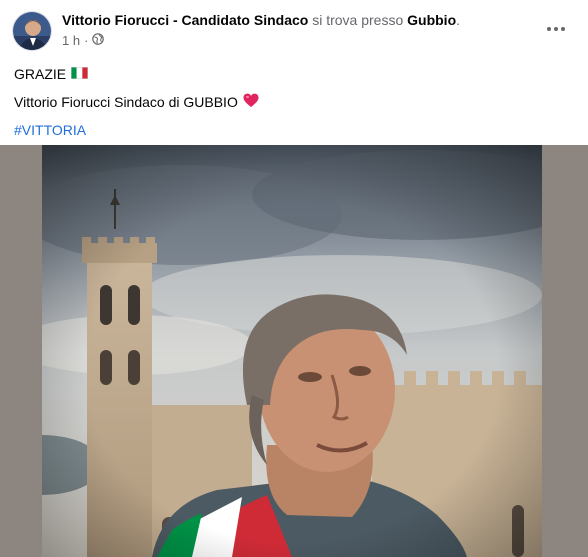  I want to click on hashtag-link: #VITTORIA, so click(50, 130).